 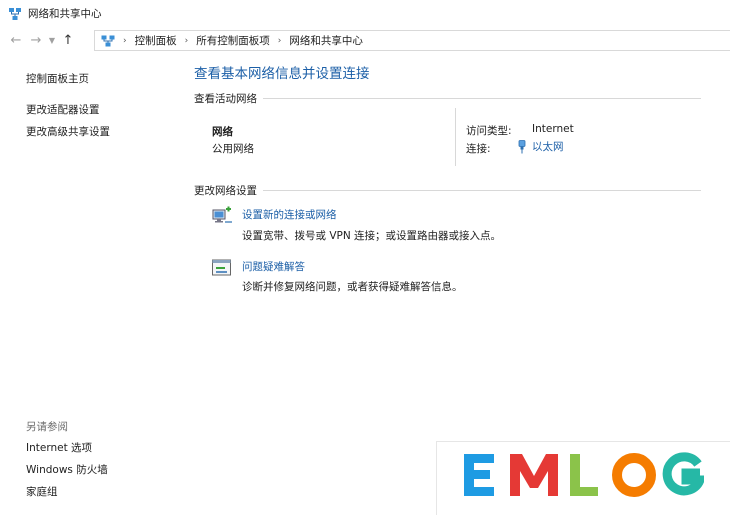 What do you see at coordinates (273, 266) in the screenshot?
I see `troubleshoot-link: 问题疑难解答` at bounding box center [273, 266].